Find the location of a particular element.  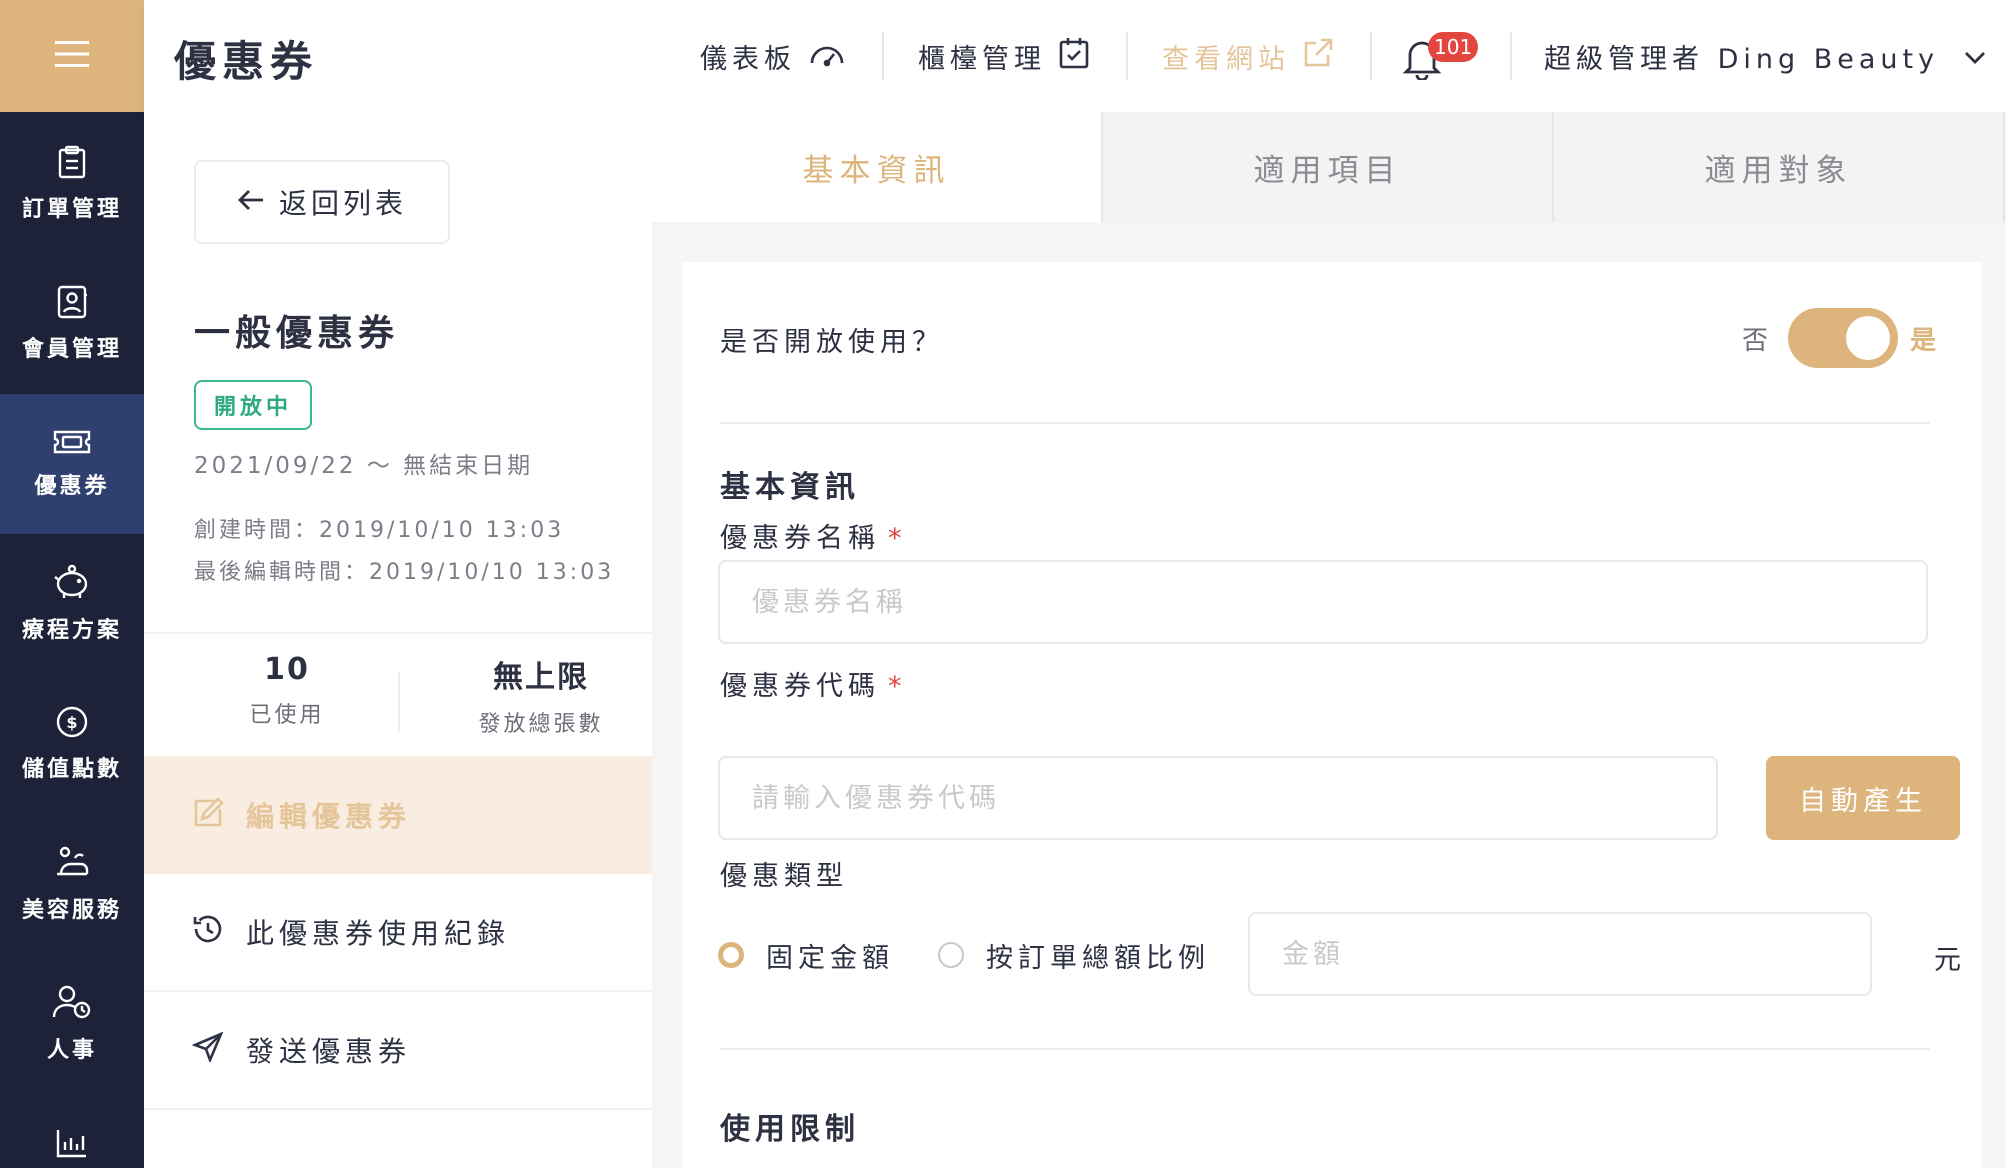

sidebar: 訂單管理 會員管理 優惠券 療程方案 $ 儲值點數 美容服務 人事 is located at coordinates (72, 584).